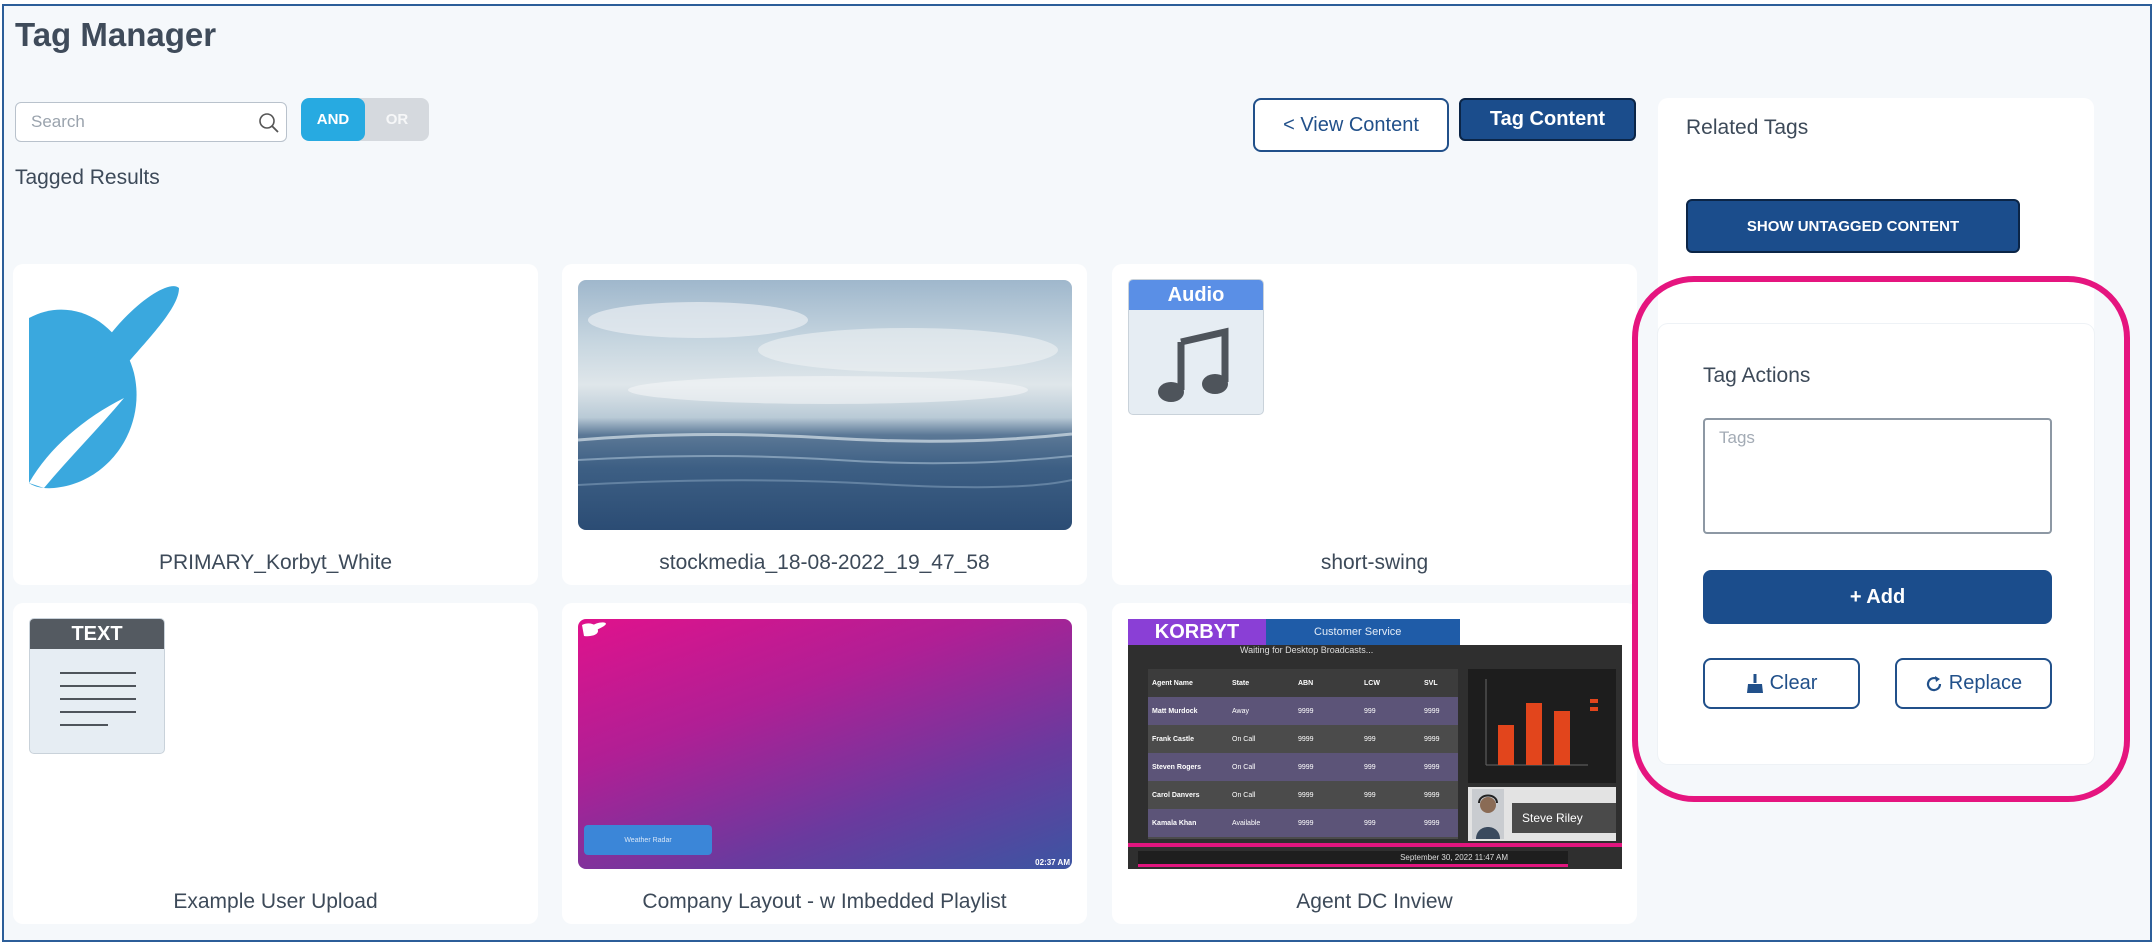 Image resolution: width=2154 pixels, height=944 pixels. Describe the element at coordinates (1542, 726) in the screenshot. I see `bar-chart-thumbnail` at that location.